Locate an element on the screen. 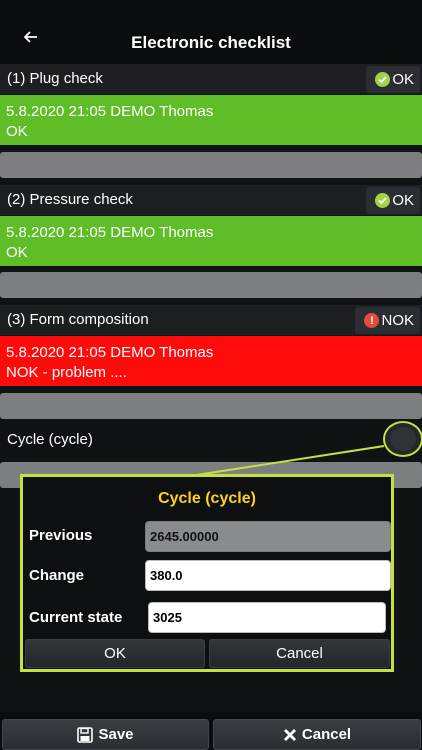 This screenshot has width=422, height=750. checklist-item-form-composition: (3) Form composition ! NOK is located at coordinates (211, 320).